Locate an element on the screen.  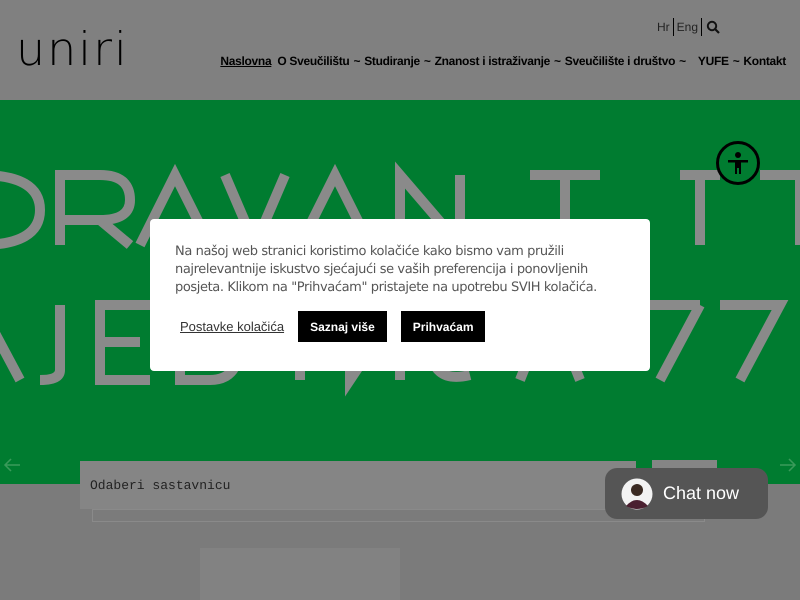
select-field: Odaberi sastavnicu is located at coordinates (358, 485).